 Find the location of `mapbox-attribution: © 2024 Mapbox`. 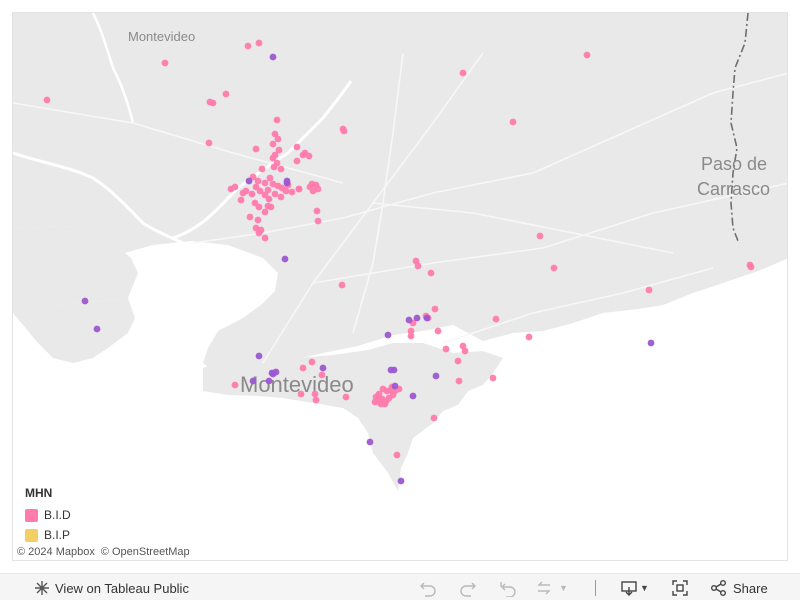

mapbox-attribution: © 2024 Mapbox is located at coordinates (56, 552).